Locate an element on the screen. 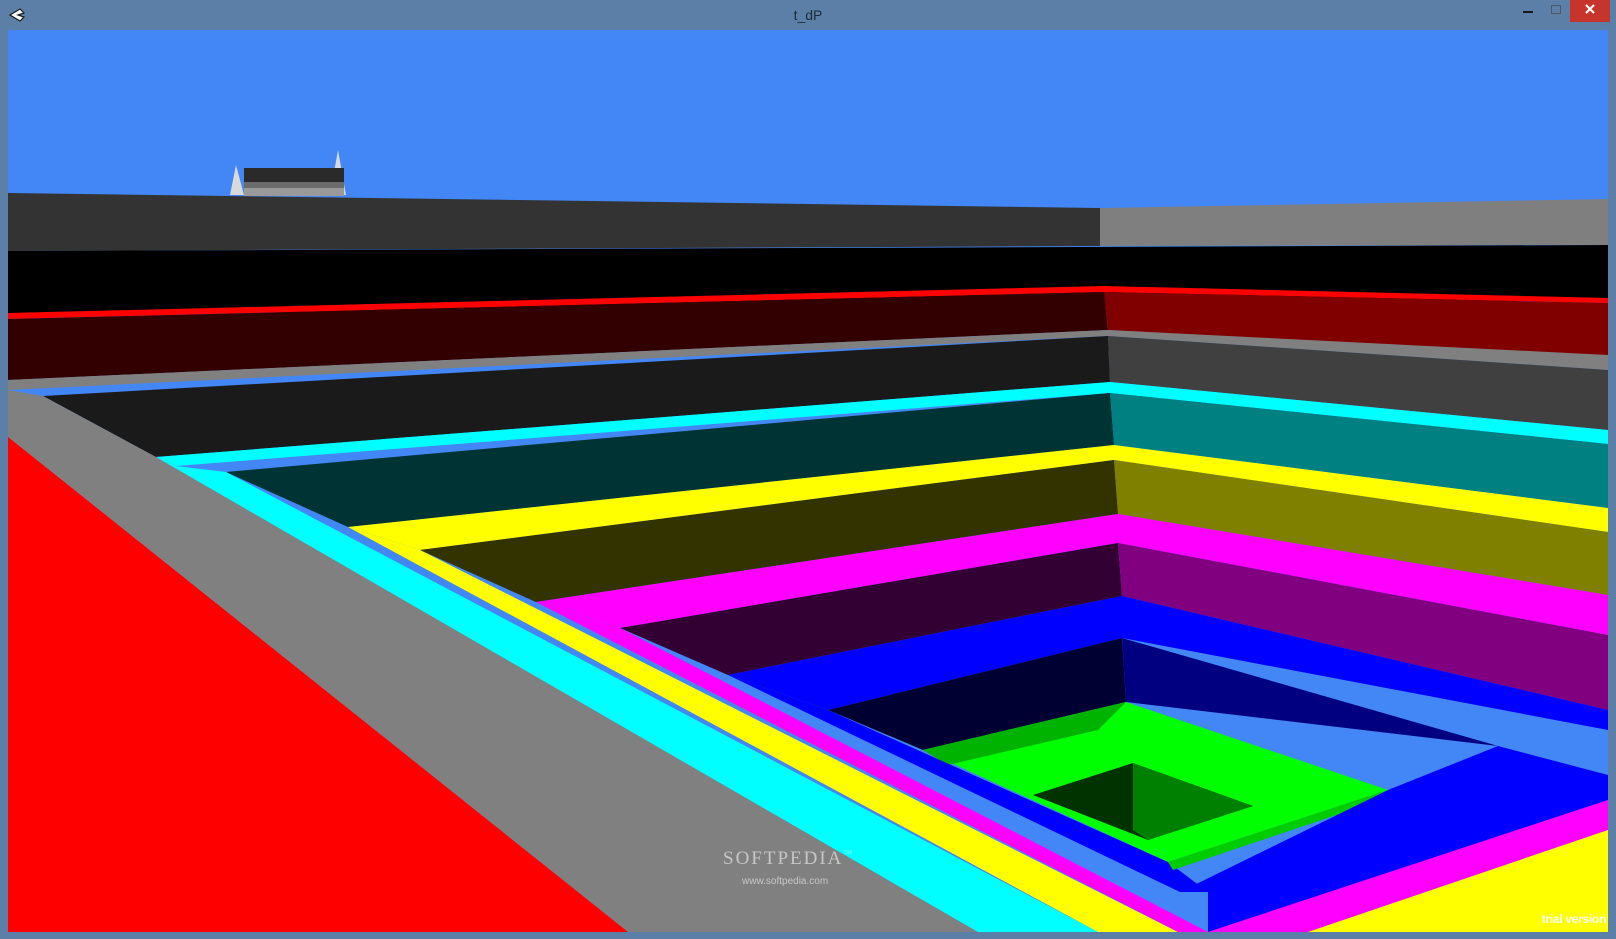 This screenshot has width=1616, height=939. softpedia-watermark: SOFTPEDIA™ is located at coordinates (789, 858).